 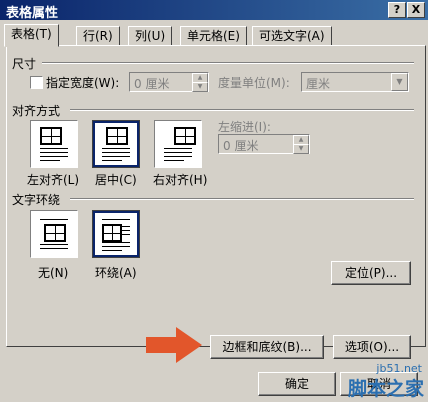 I want to click on wrap-around-label: 环绕(A), so click(x=116, y=273).